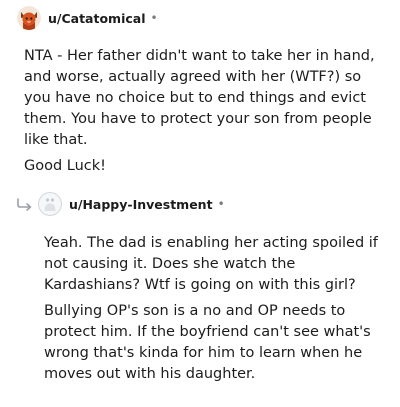  What do you see at coordinates (97, 18) in the screenshot?
I see `username: u/Catatomical` at bounding box center [97, 18].